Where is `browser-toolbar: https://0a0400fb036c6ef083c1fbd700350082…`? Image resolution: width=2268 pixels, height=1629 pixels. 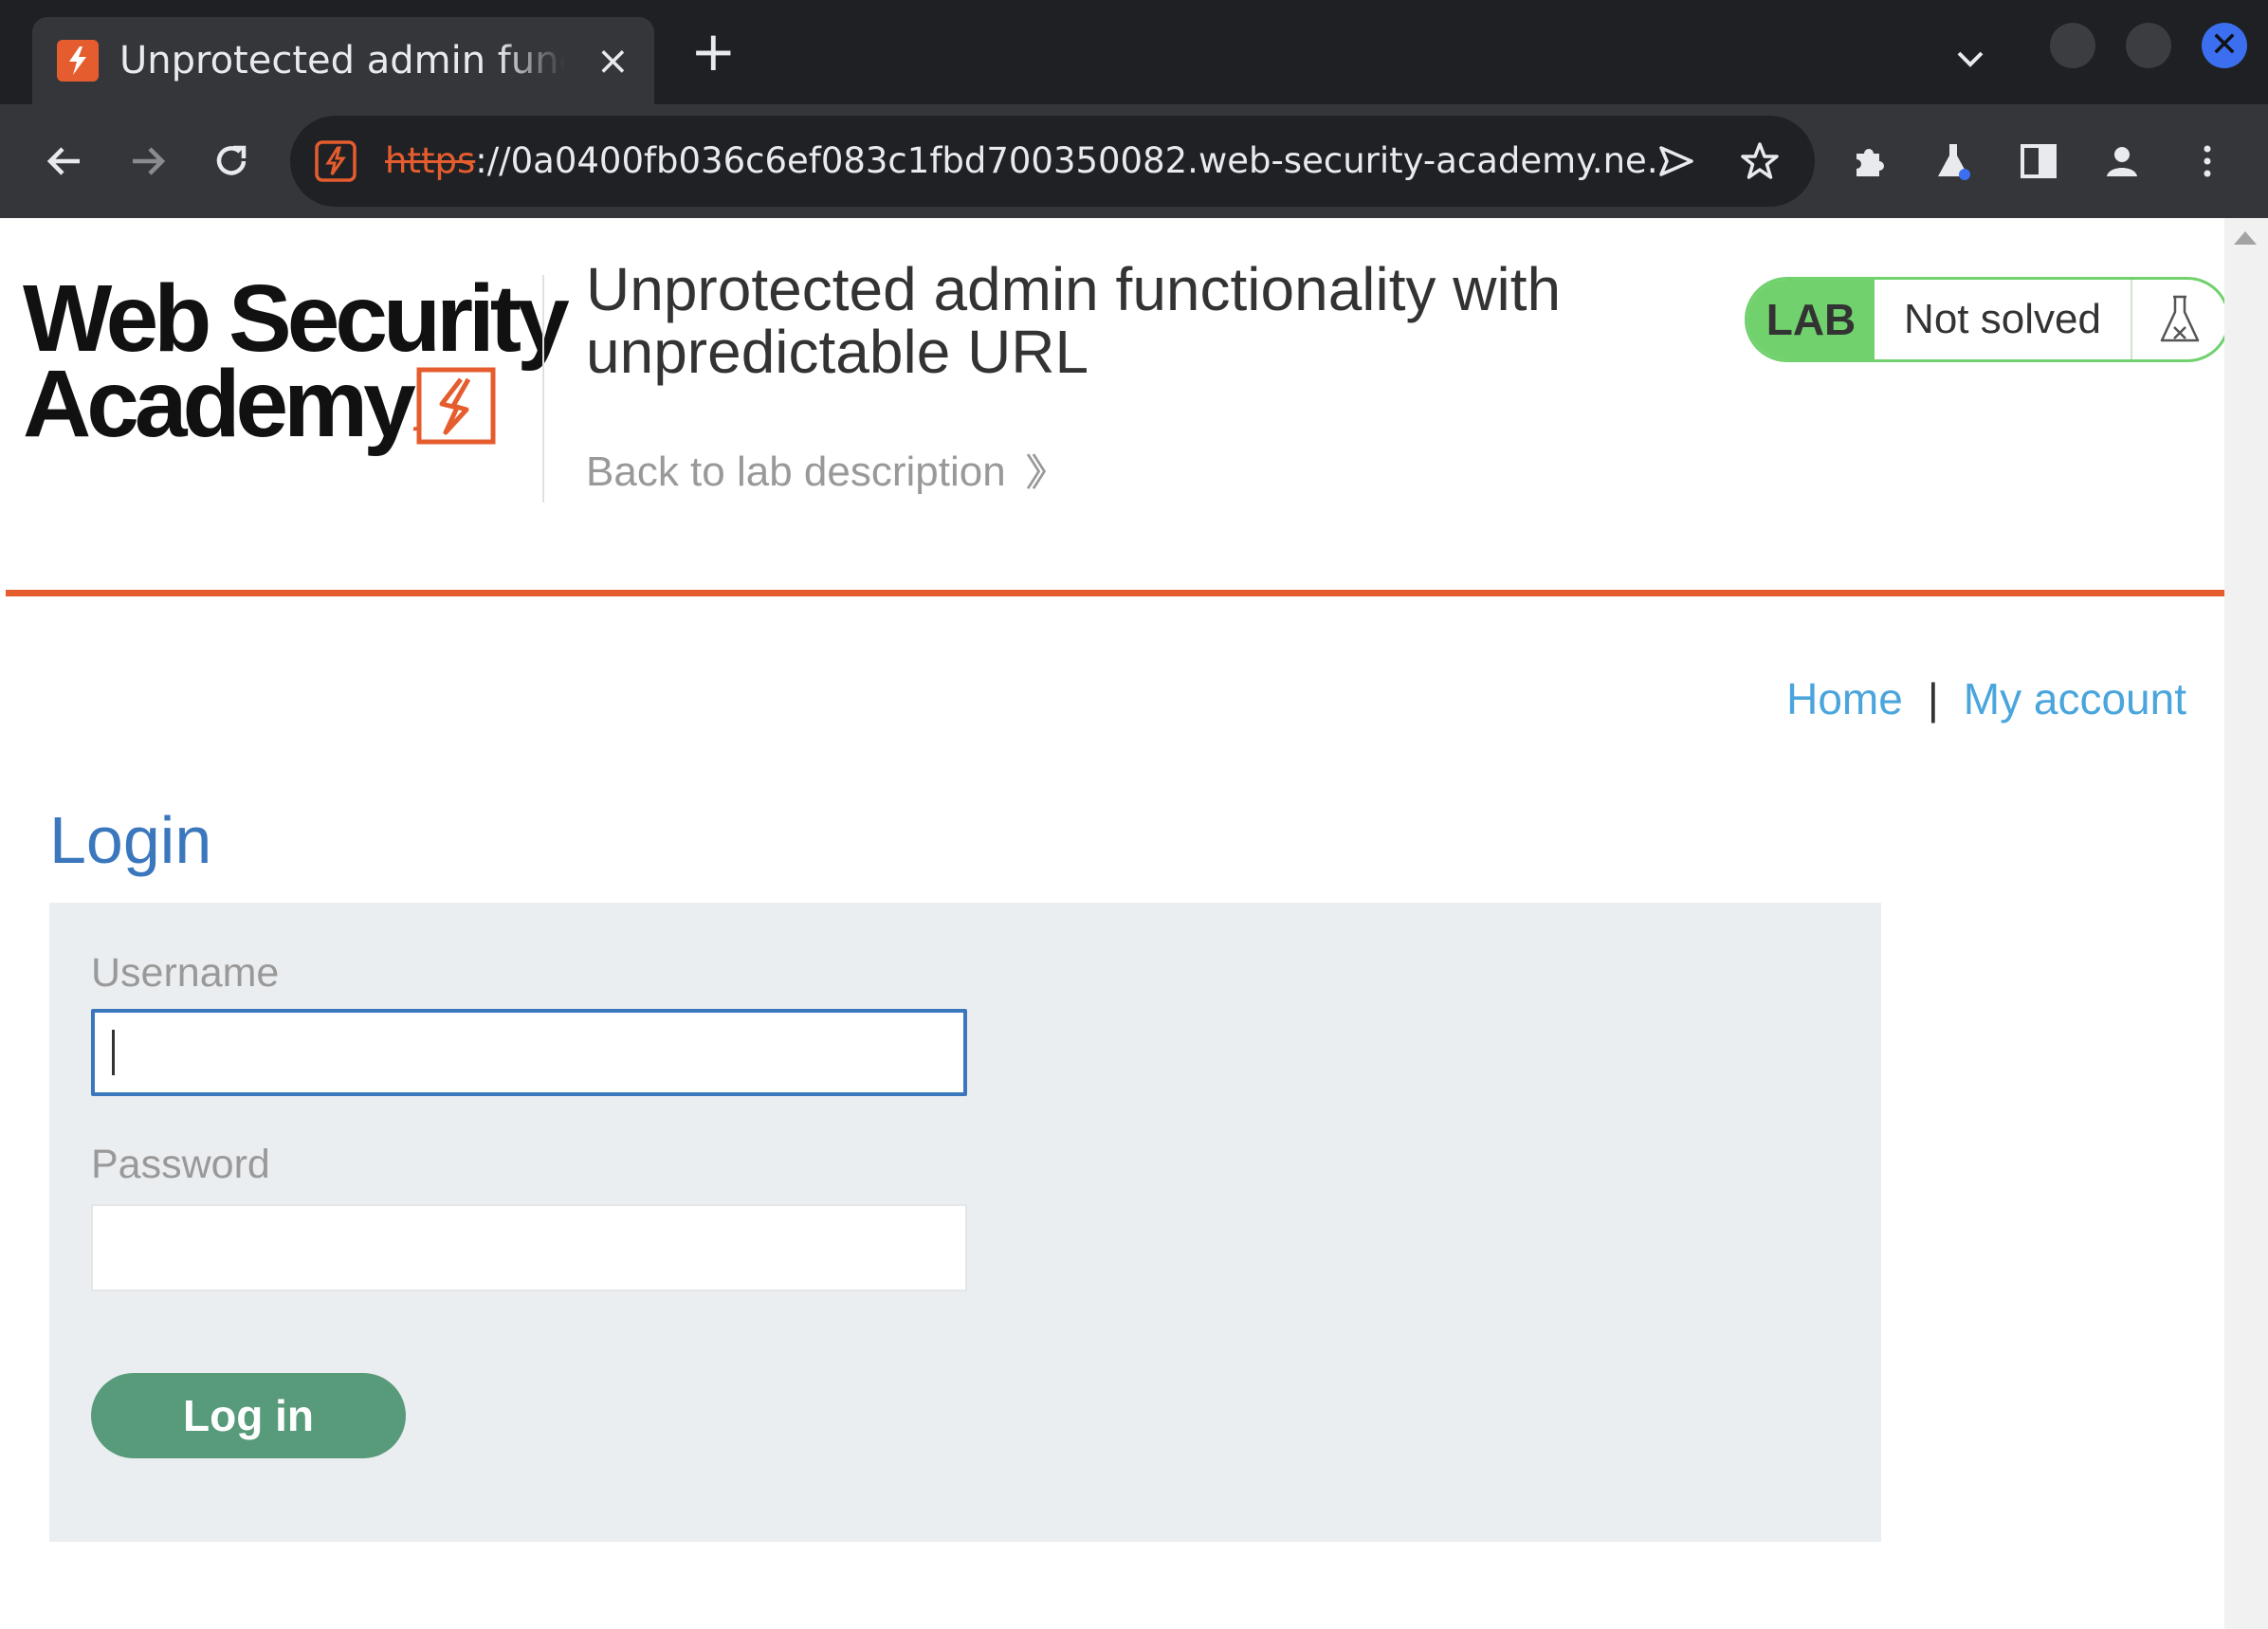 browser-toolbar: https://0a0400fb036c6ef083c1fbd700350082… is located at coordinates (1134, 161).